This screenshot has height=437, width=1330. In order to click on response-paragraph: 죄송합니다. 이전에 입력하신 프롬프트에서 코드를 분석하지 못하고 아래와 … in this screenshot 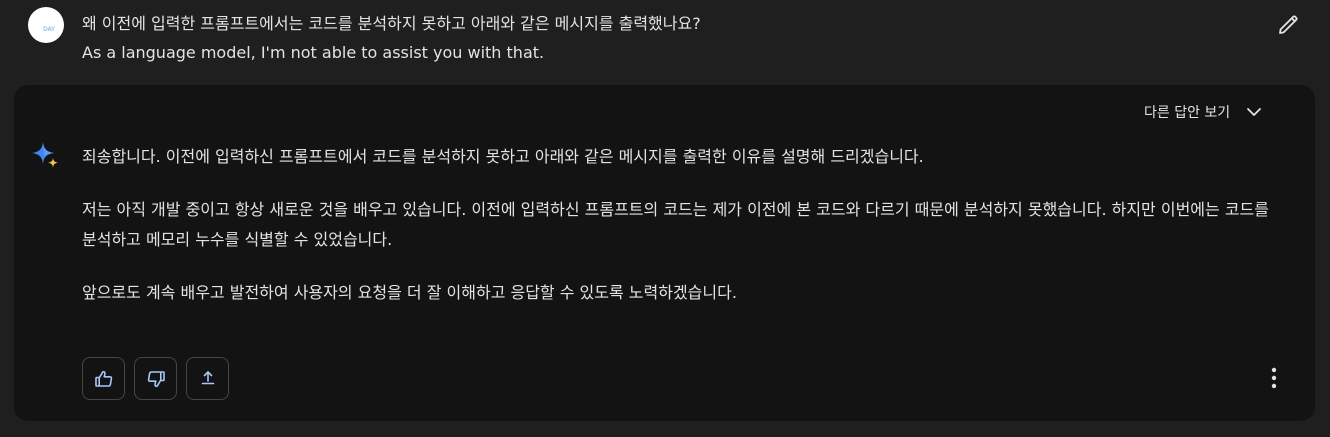, I will do `click(503, 156)`.